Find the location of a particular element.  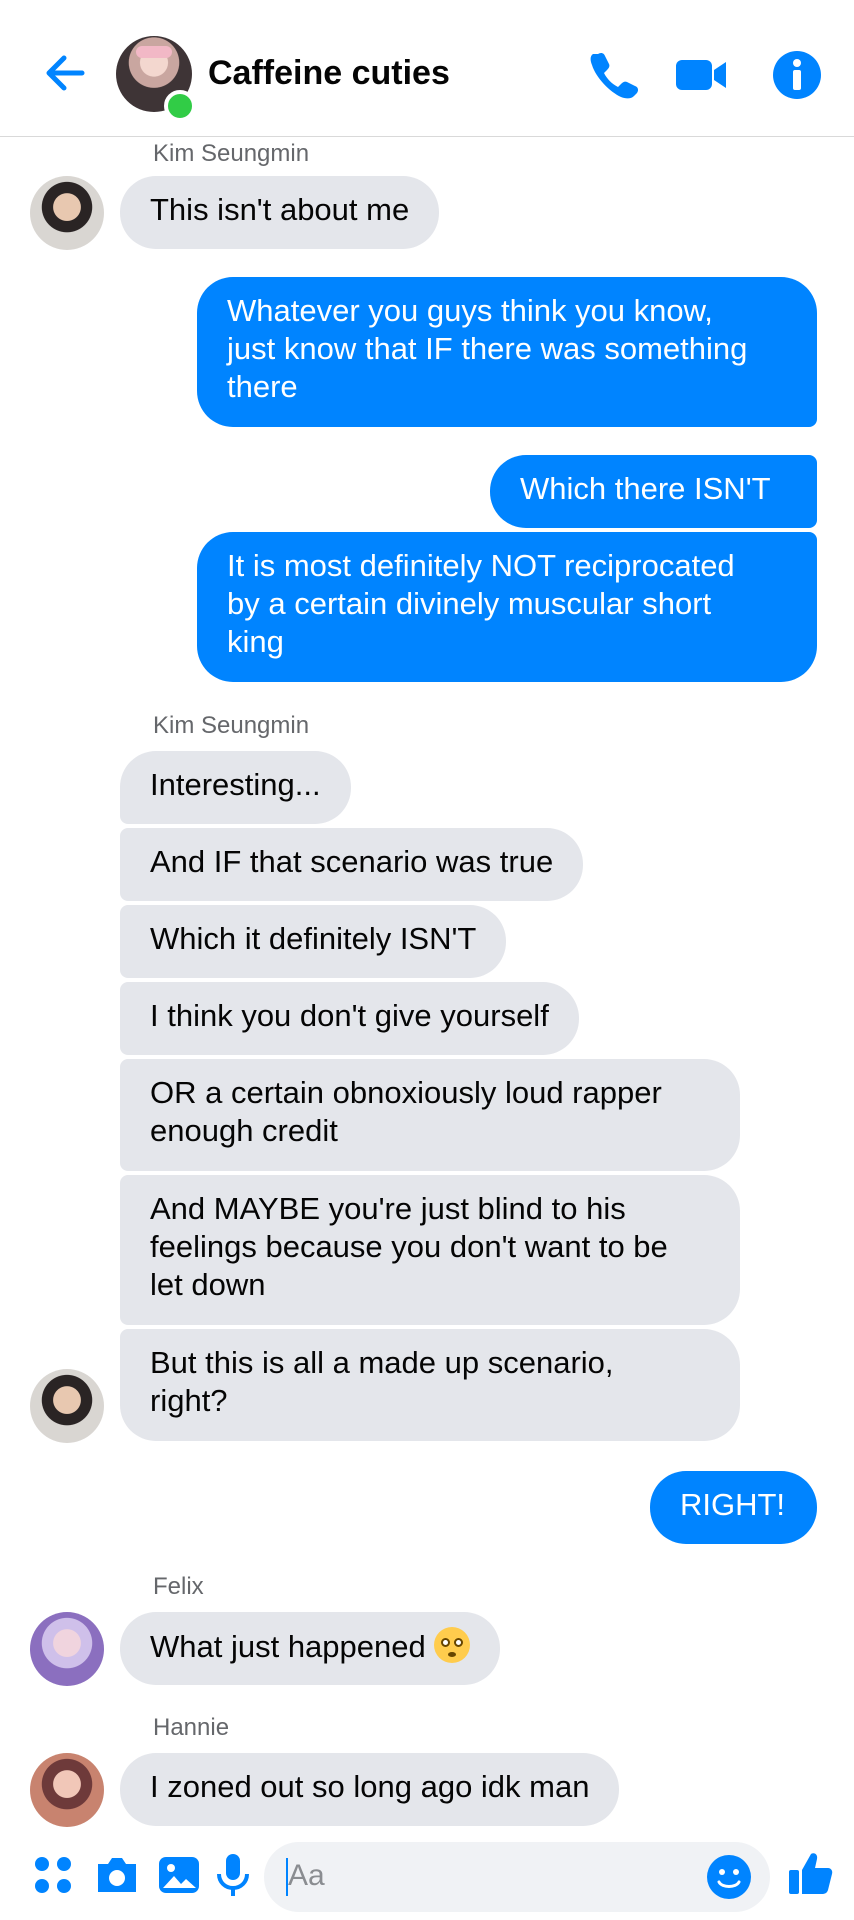

sender-name: Hannie is located at coordinates (191, 1727).